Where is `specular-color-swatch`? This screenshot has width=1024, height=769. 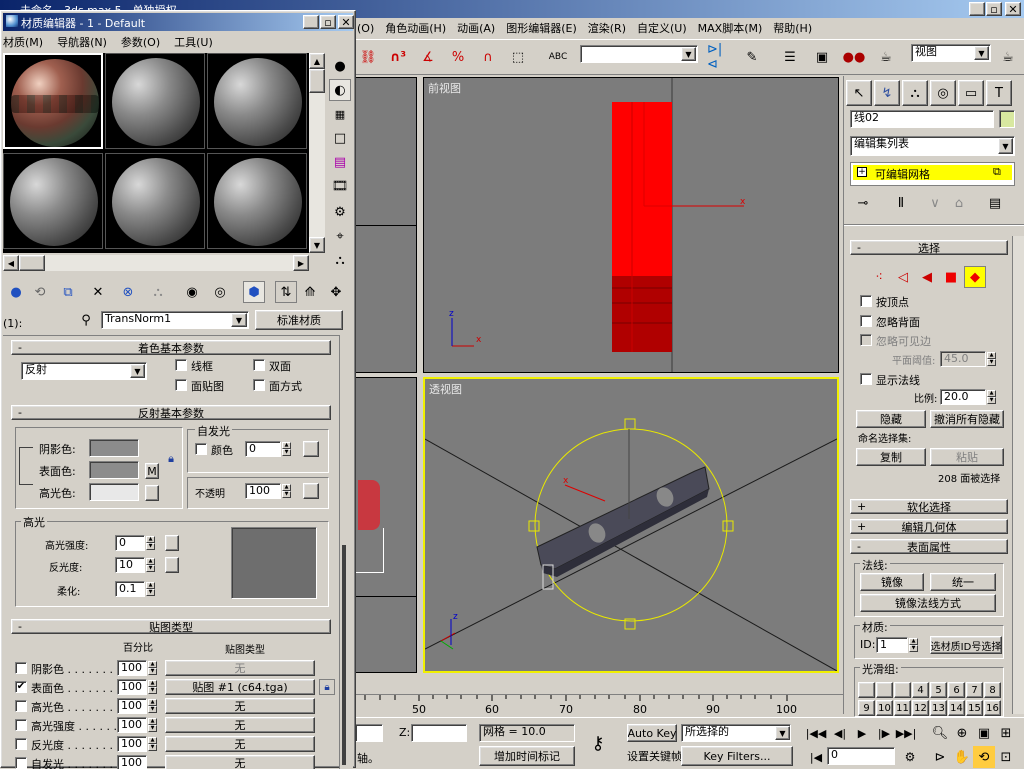 specular-color-swatch is located at coordinates (114, 492).